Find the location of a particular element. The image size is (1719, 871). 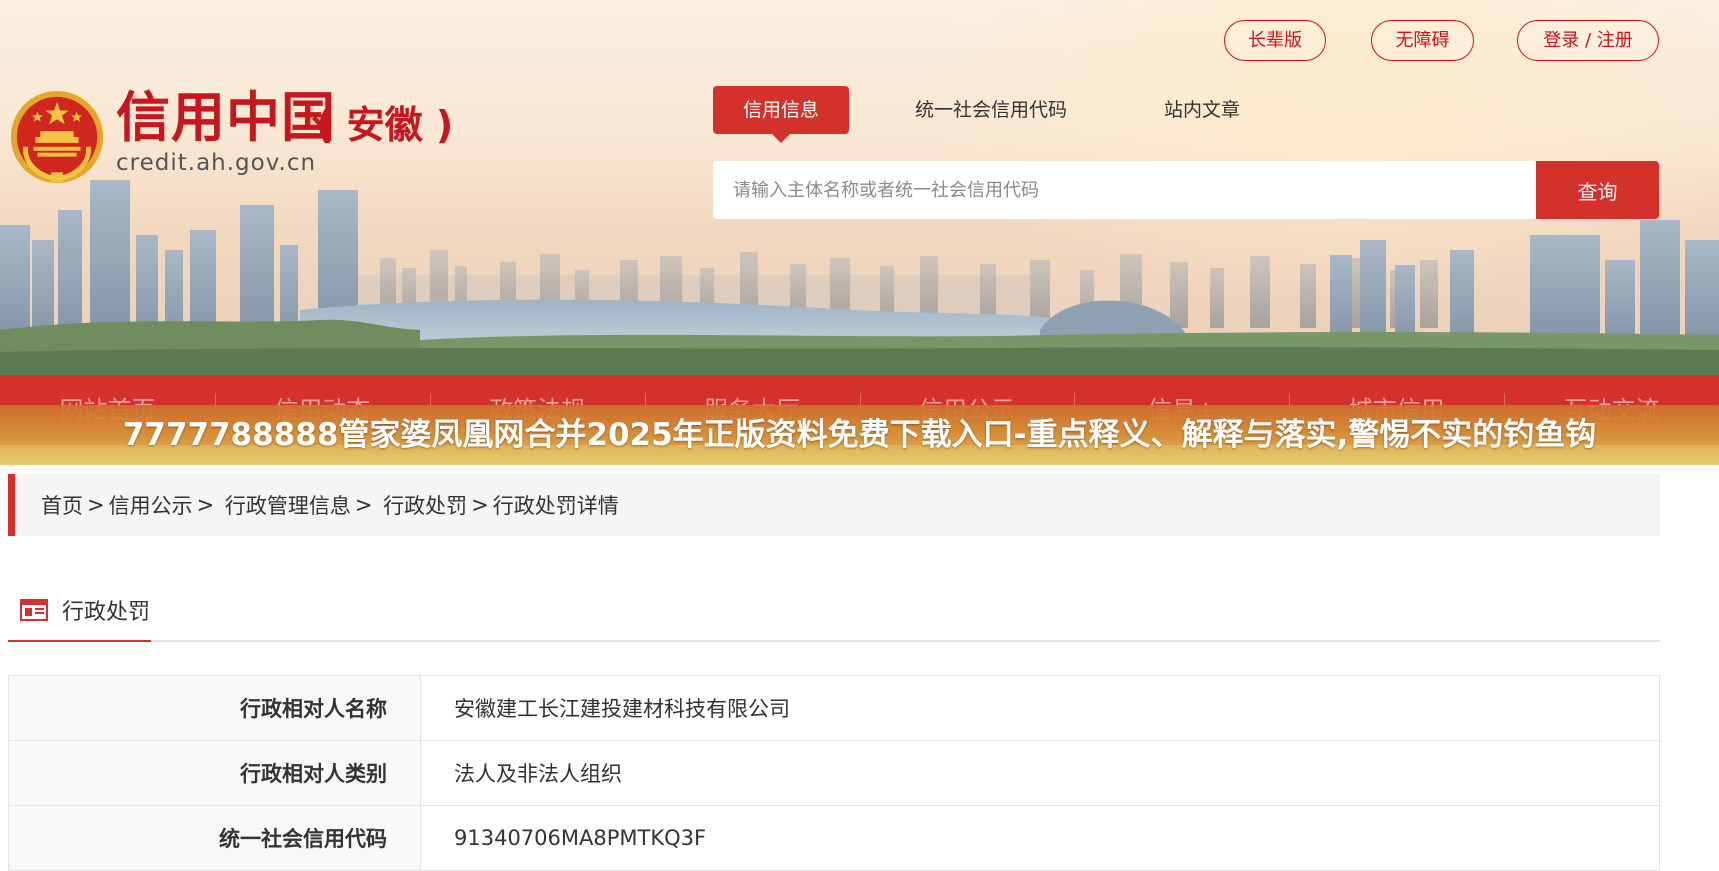

site-region: ( 安徽 ) is located at coordinates (385, 125).